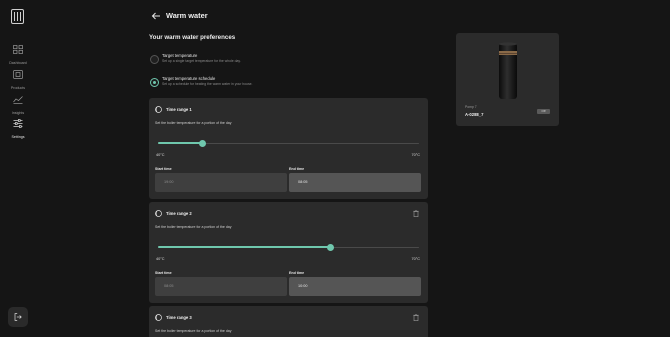 The height and width of the screenshot is (337, 670). I want to click on logout-button, so click(18, 317).